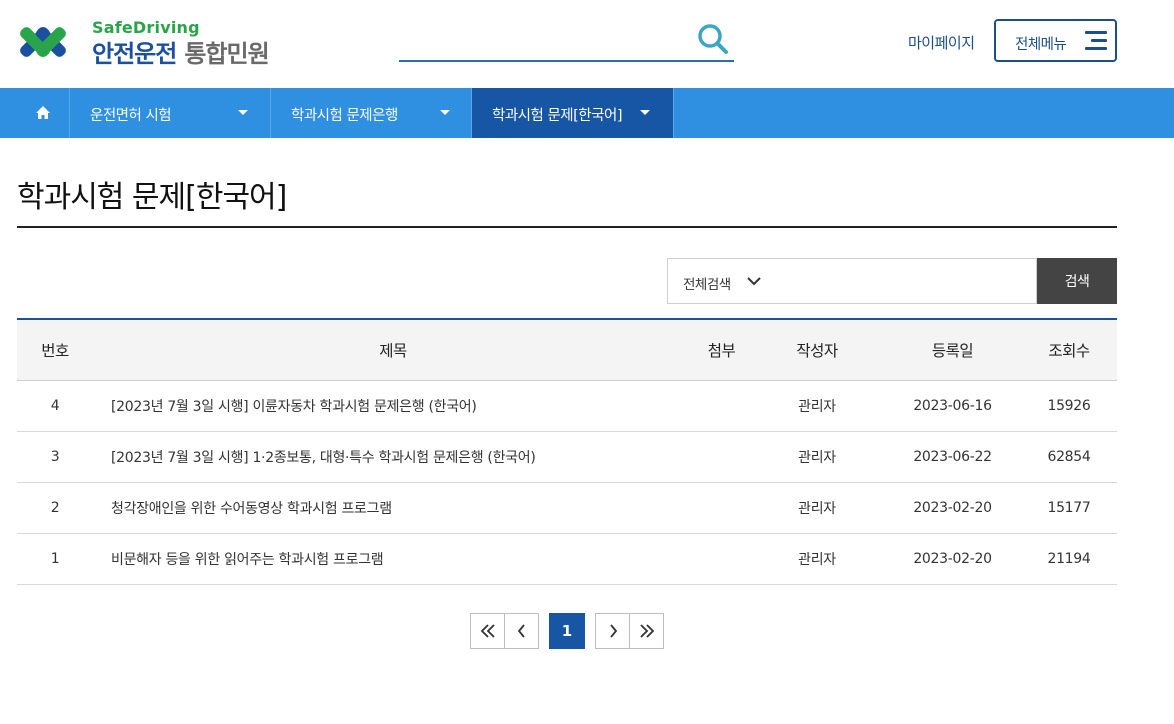 The height and width of the screenshot is (724, 1174). Describe the element at coordinates (952, 405) in the screenshot. I see `cell-date: 2023-06-16` at that location.